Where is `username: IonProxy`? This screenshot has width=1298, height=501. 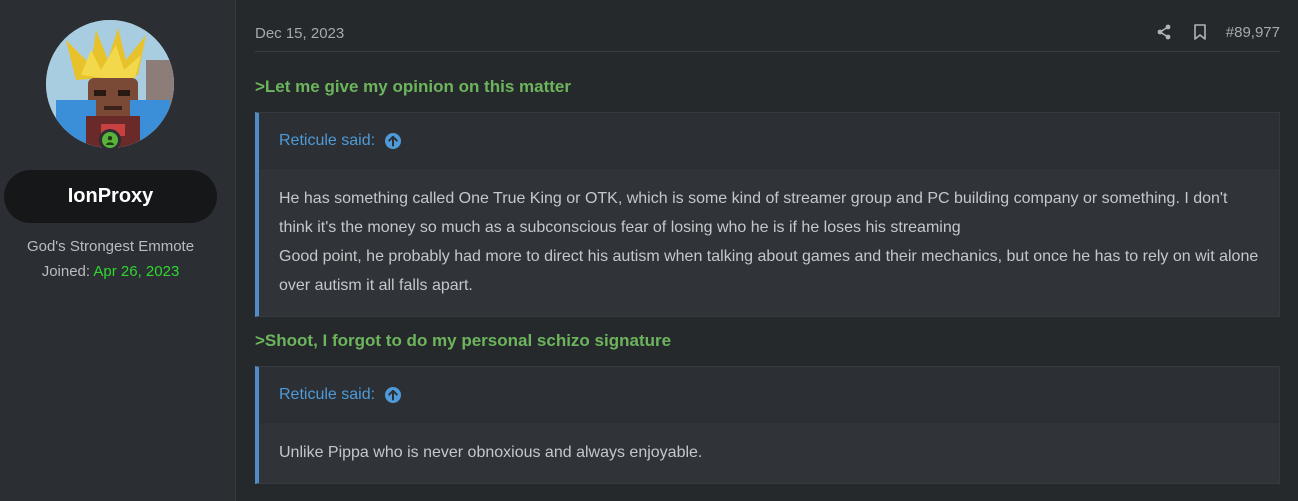
username: IonProxy is located at coordinates (110, 196).